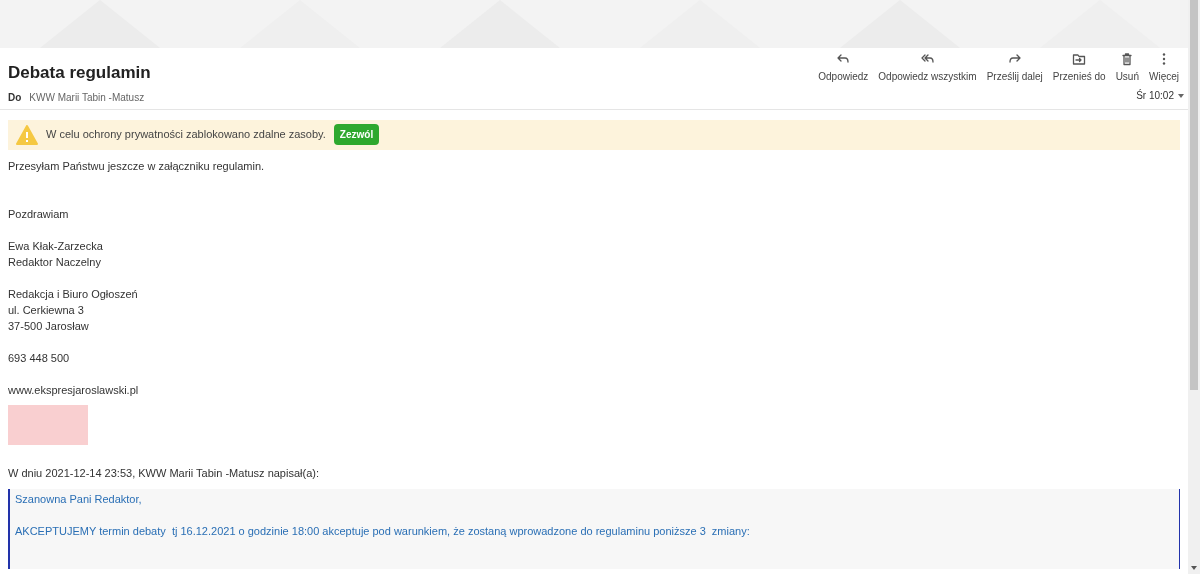 The image size is (1200, 574). Describe the element at coordinates (1079, 59) in the screenshot. I see `folder-arrow-icon` at that location.